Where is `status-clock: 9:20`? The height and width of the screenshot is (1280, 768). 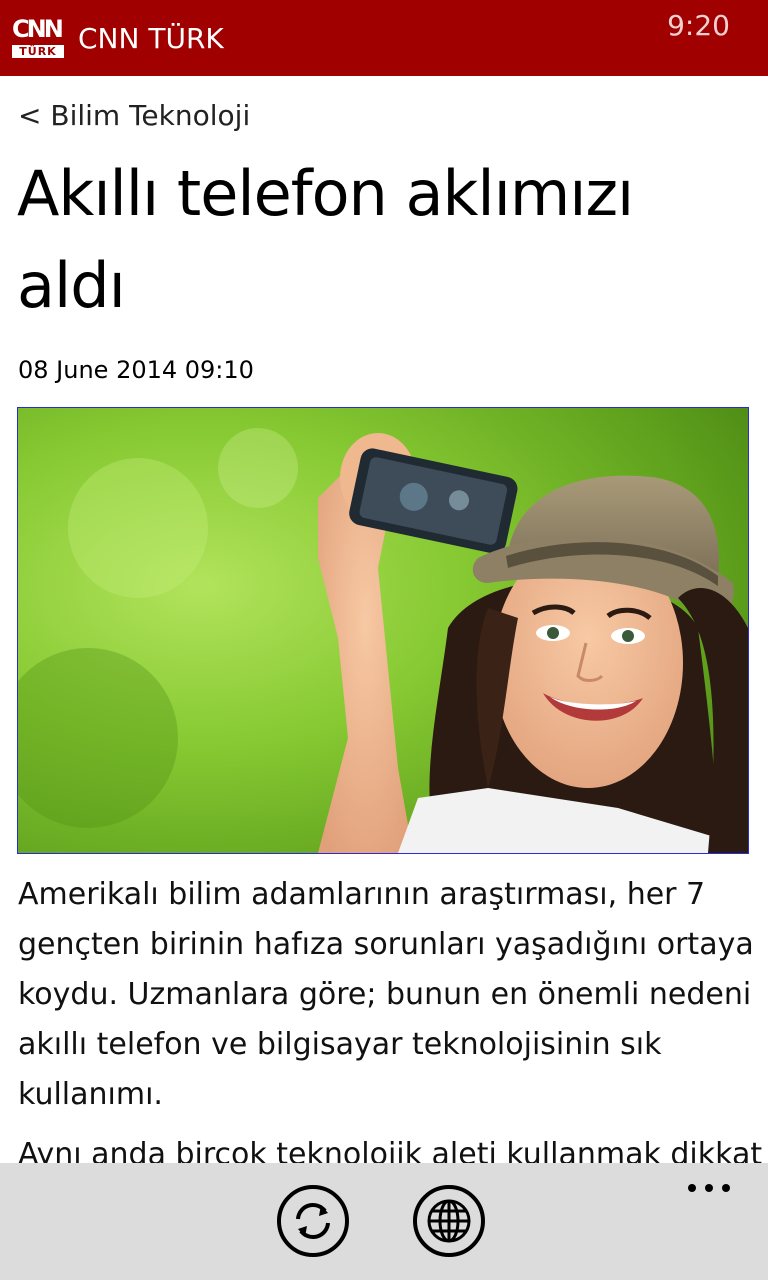
status-clock: 9:20 is located at coordinates (698, 25).